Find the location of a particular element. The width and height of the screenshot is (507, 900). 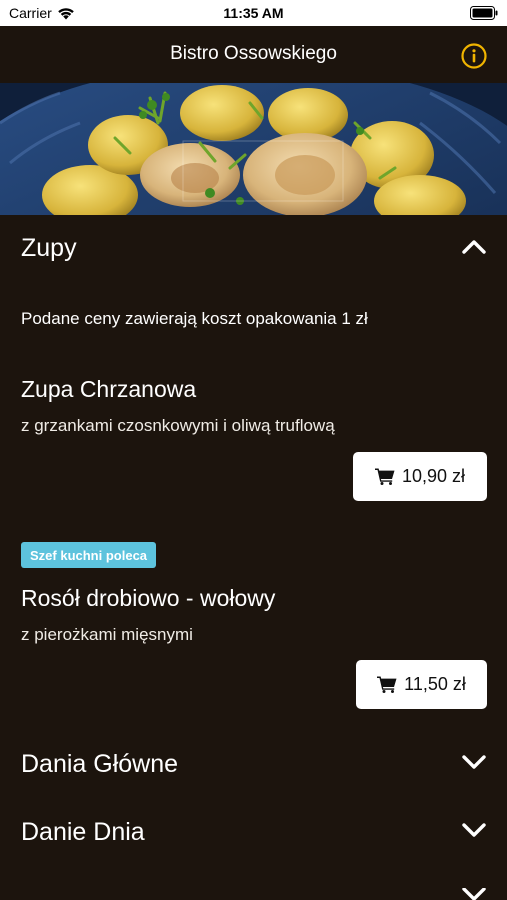

page-title: Bistro Ossowskiego is located at coordinates (253, 53).